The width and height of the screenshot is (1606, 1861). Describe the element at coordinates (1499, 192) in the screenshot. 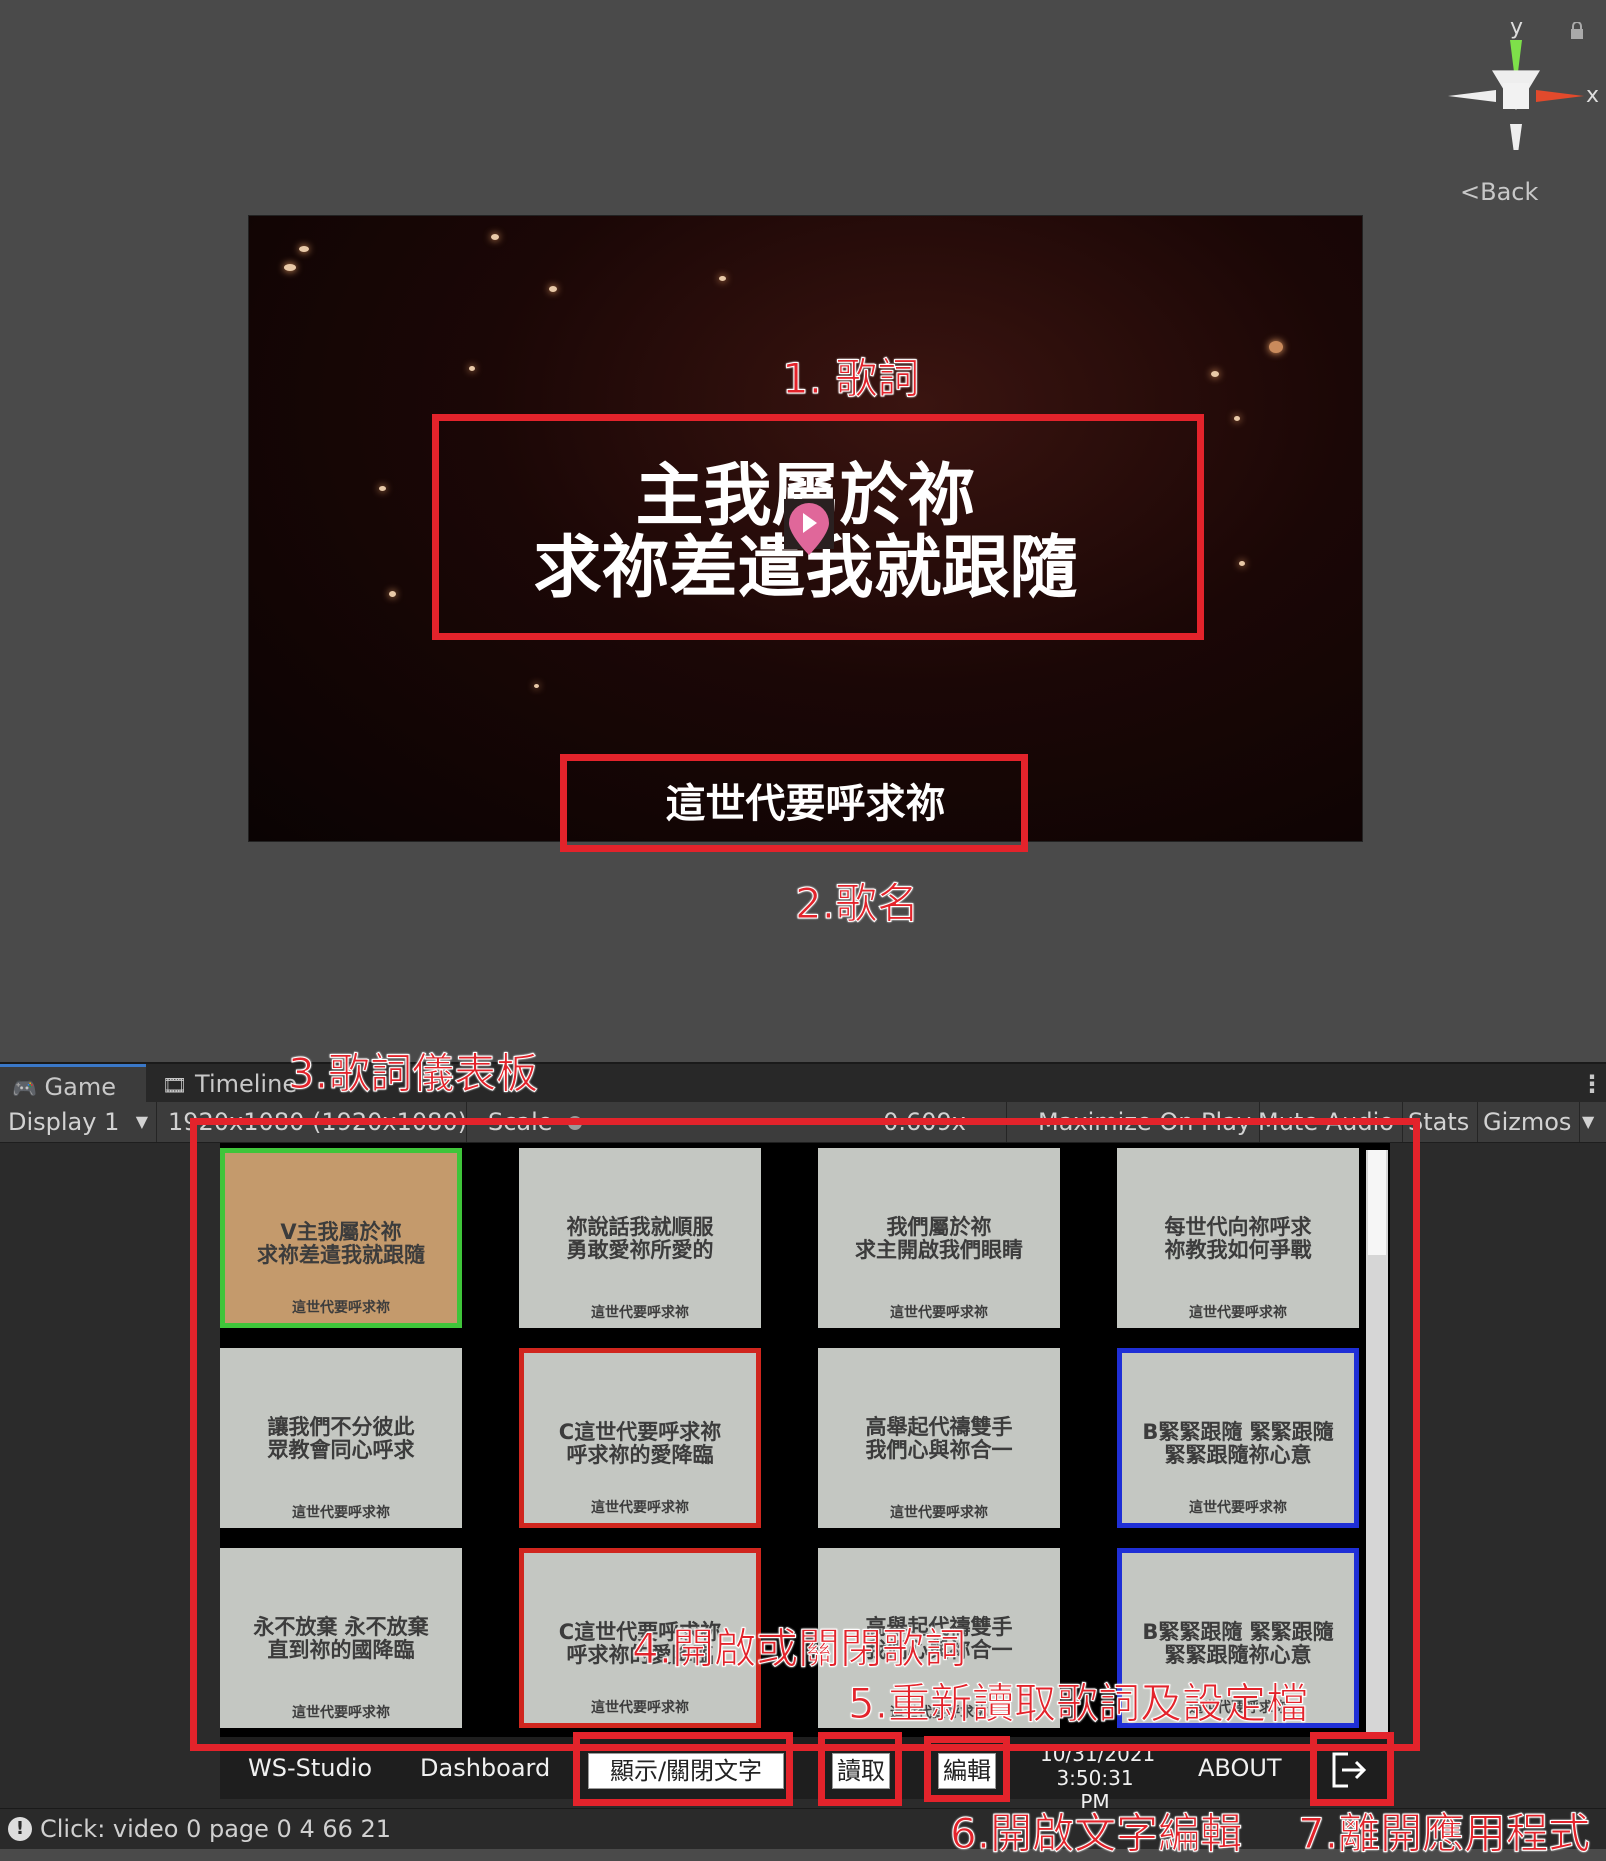

I see `back-button: <Back` at that location.